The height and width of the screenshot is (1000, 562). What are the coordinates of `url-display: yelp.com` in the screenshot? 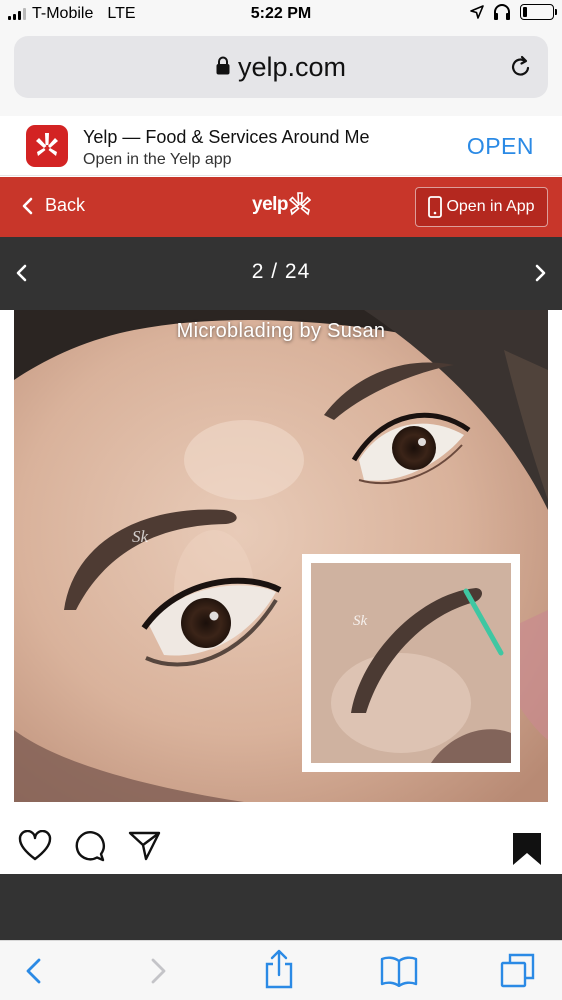 It's located at (281, 67).